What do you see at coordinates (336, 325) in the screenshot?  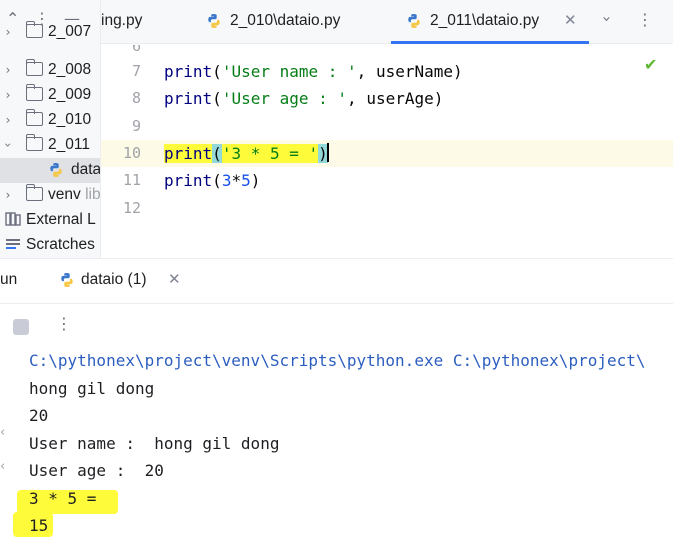 I see `run-toolbar: ⋮` at bounding box center [336, 325].